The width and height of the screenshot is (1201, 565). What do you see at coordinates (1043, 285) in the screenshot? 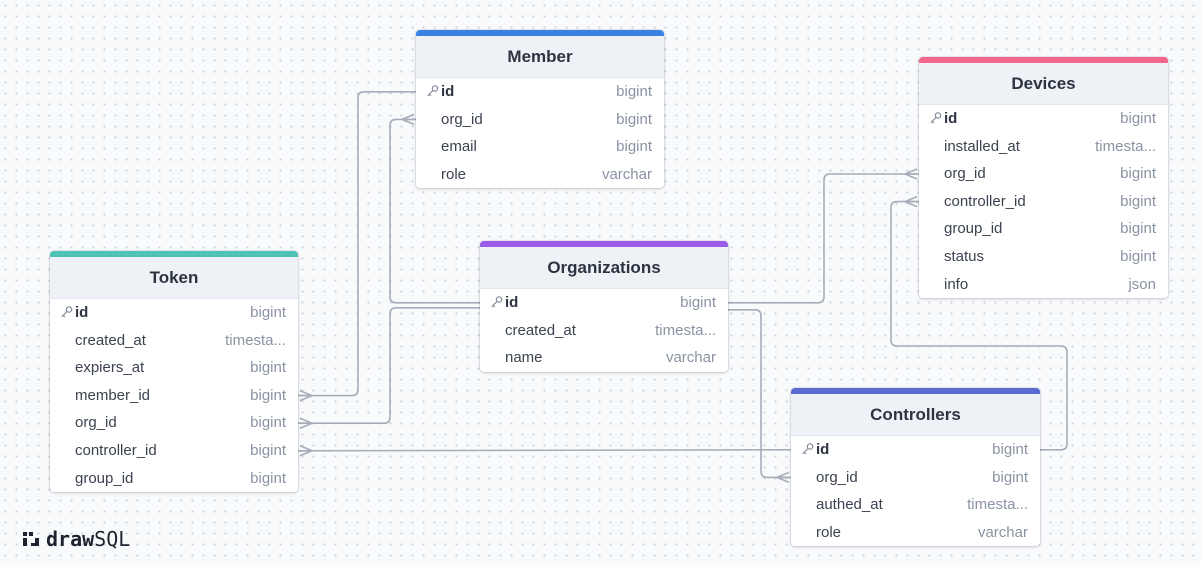
I see `column-row-devices-info: info json` at bounding box center [1043, 285].